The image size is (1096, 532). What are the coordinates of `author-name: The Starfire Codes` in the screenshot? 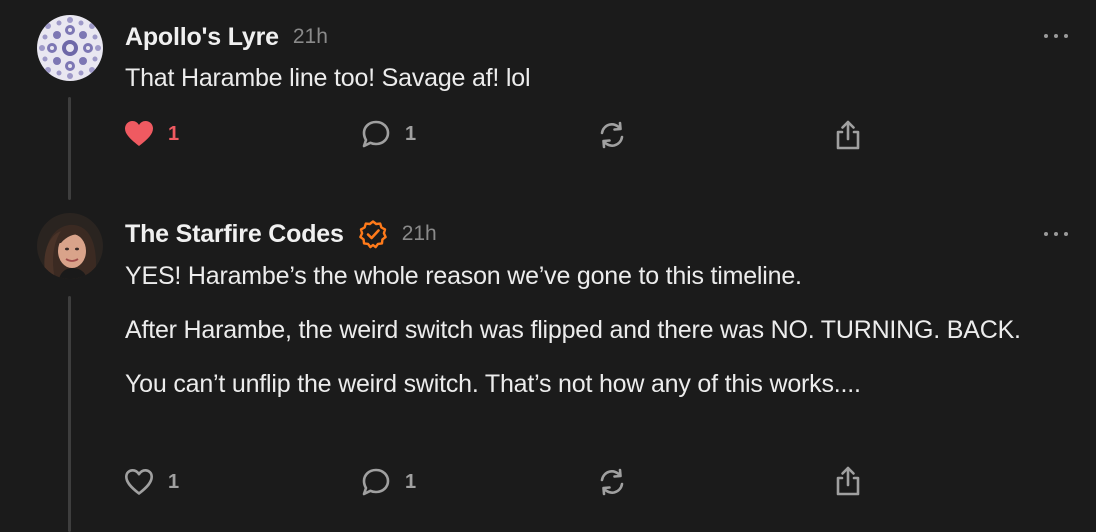 It's located at (234, 234).